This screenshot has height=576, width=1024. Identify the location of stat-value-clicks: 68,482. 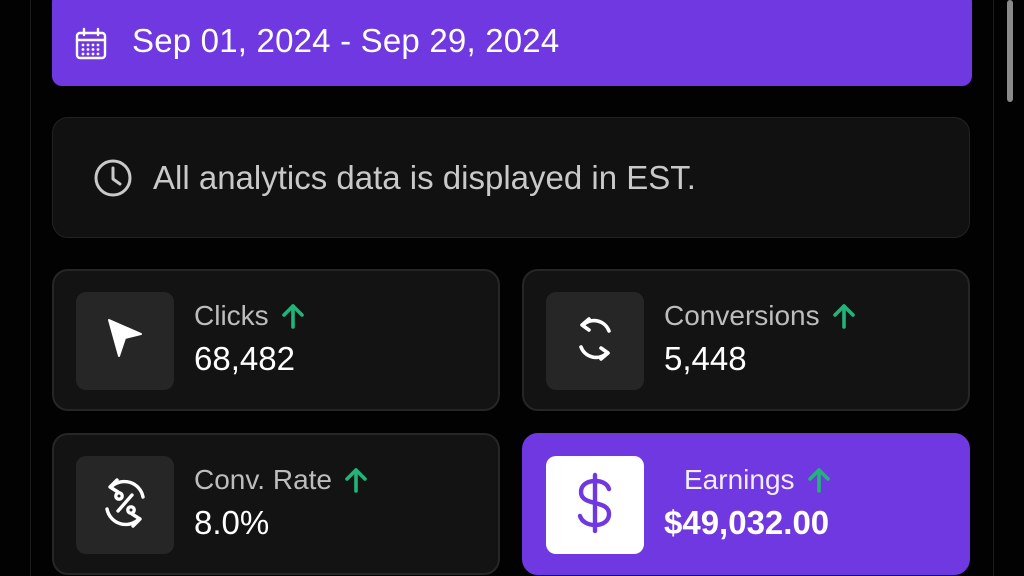
(244, 358).